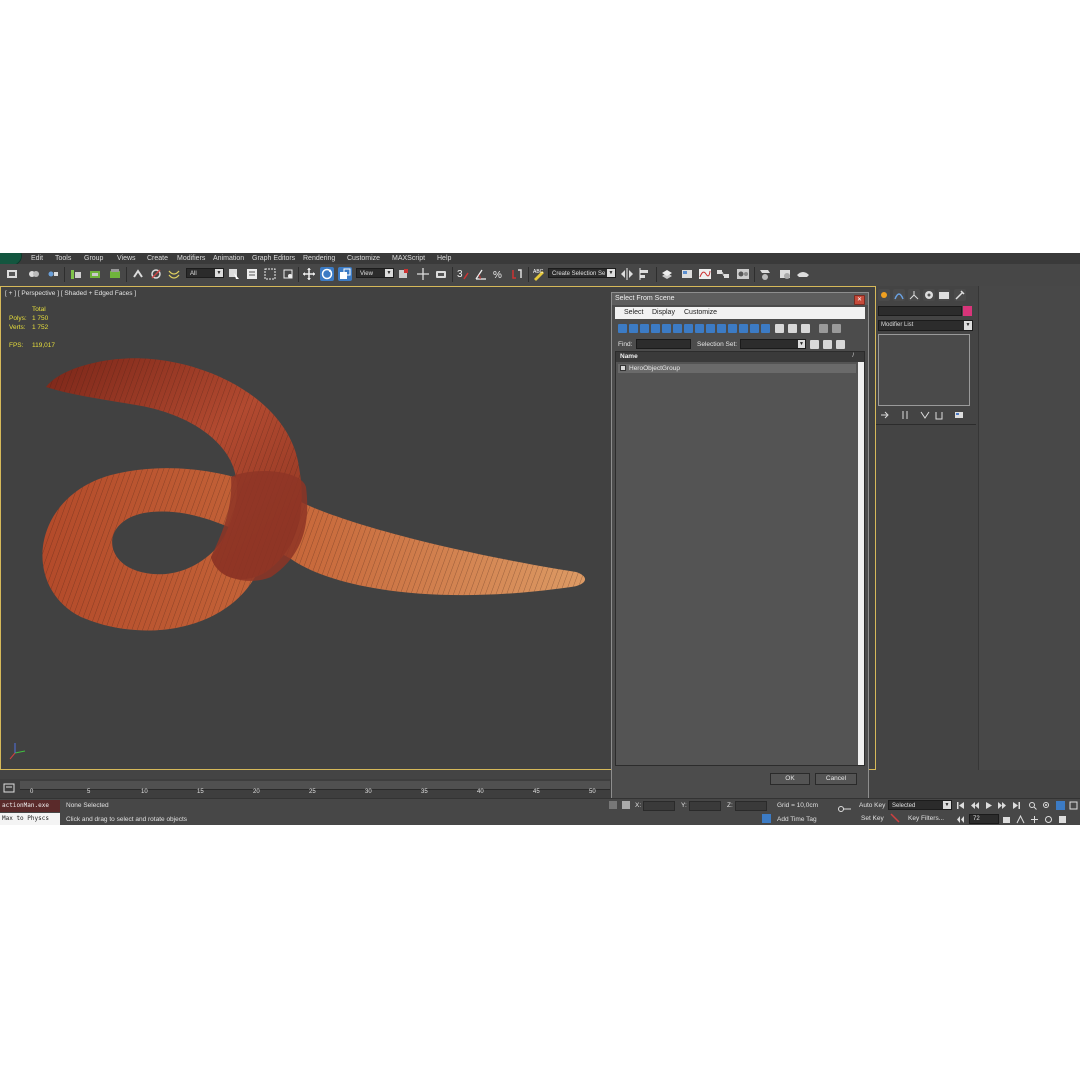 This screenshot has width=1080, height=1080. I want to click on select-scale-icon, so click(345, 274).